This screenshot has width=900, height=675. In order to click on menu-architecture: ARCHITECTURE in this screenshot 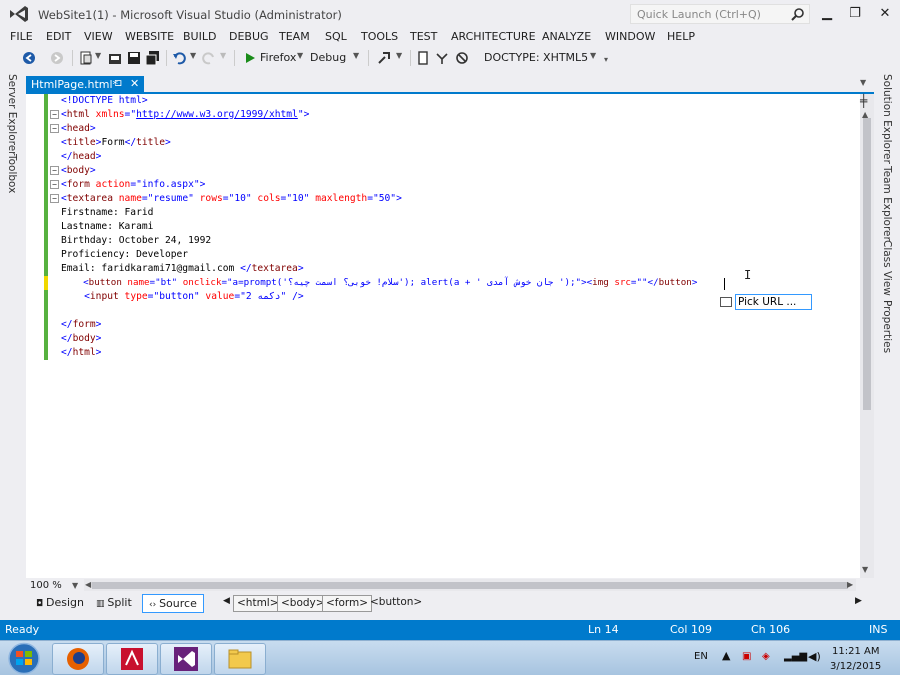, I will do `click(493, 36)`.